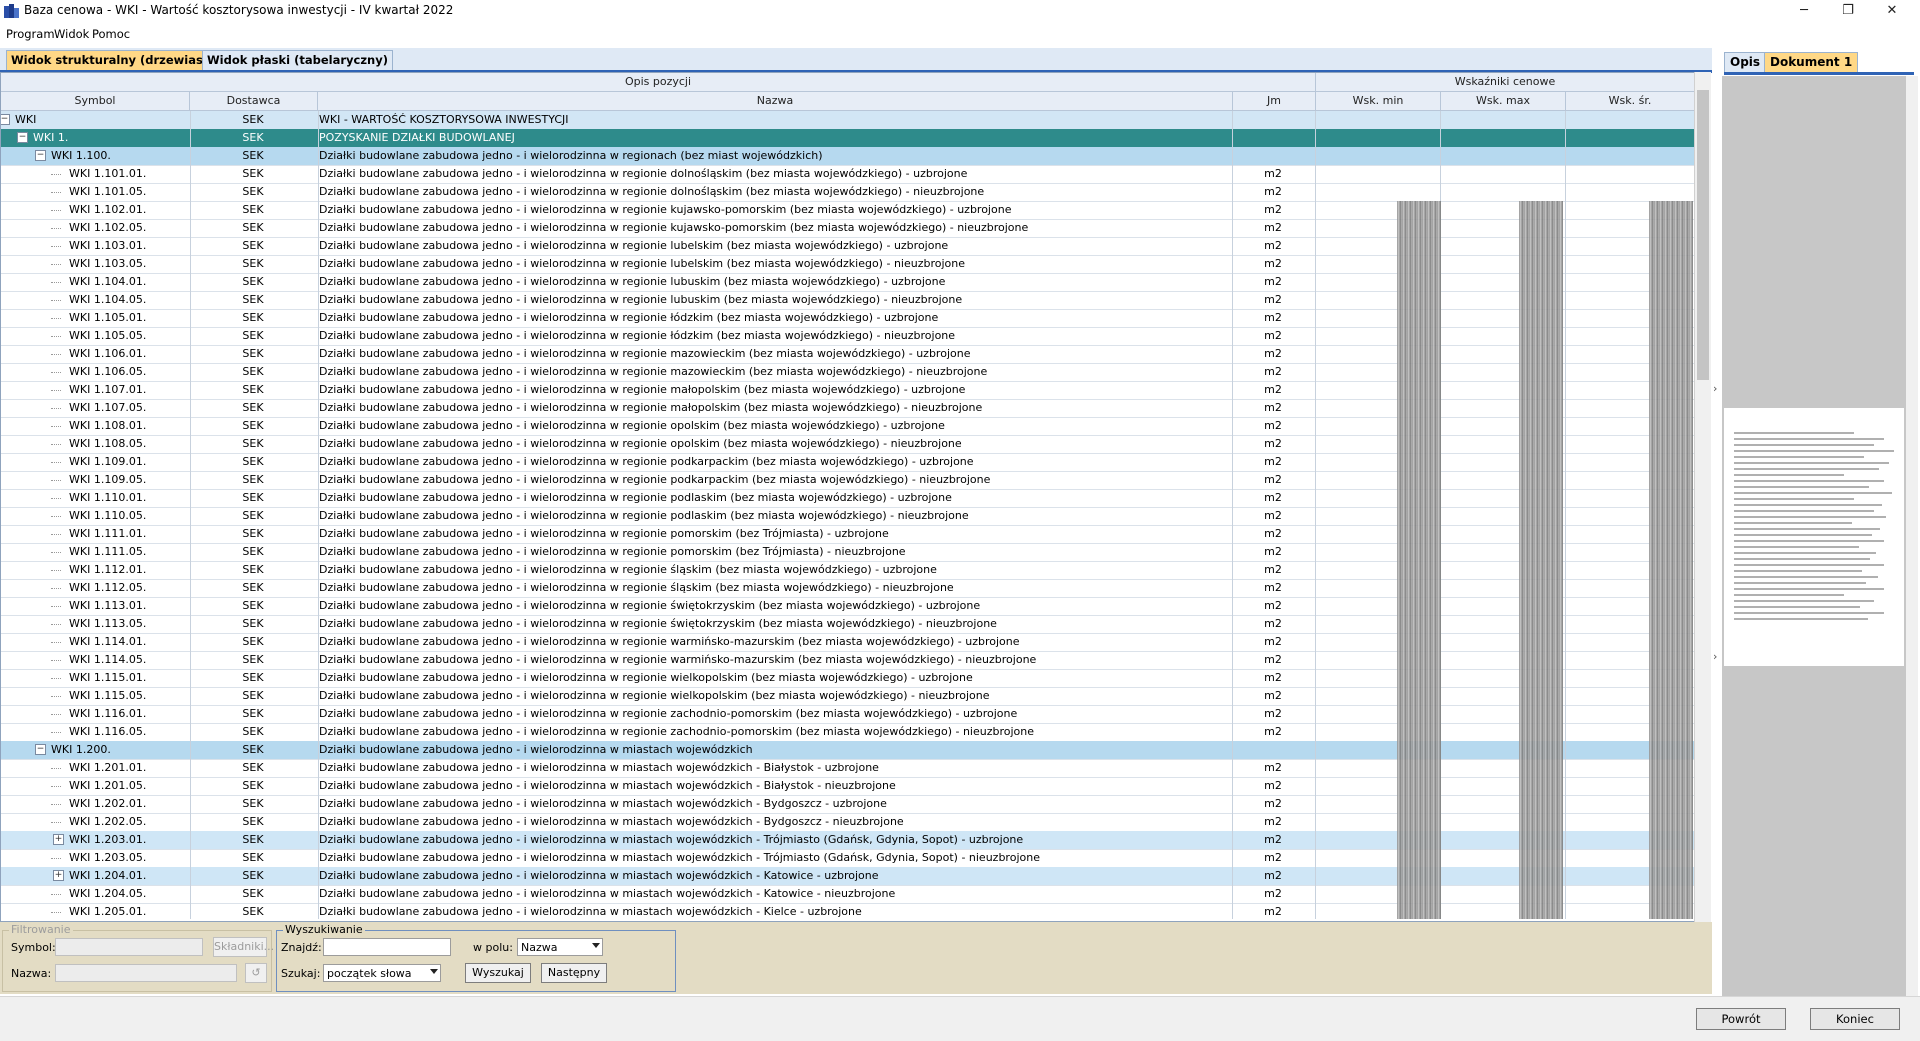 This screenshot has width=1920, height=1041. Describe the element at coordinates (30, 34) in the screenshot. I see `menu-program: Program` at that location.